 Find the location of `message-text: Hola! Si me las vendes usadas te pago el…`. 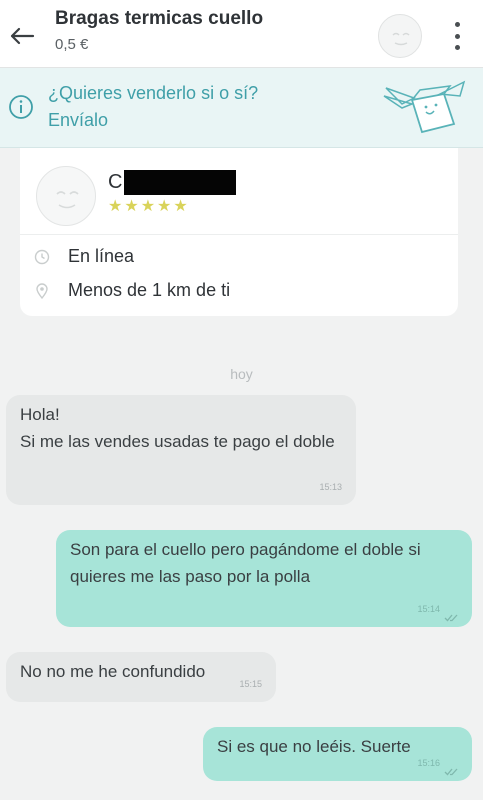

message-text: Hola! Si me las vendes usadas te pago el… is located at coordinates (177, 428).